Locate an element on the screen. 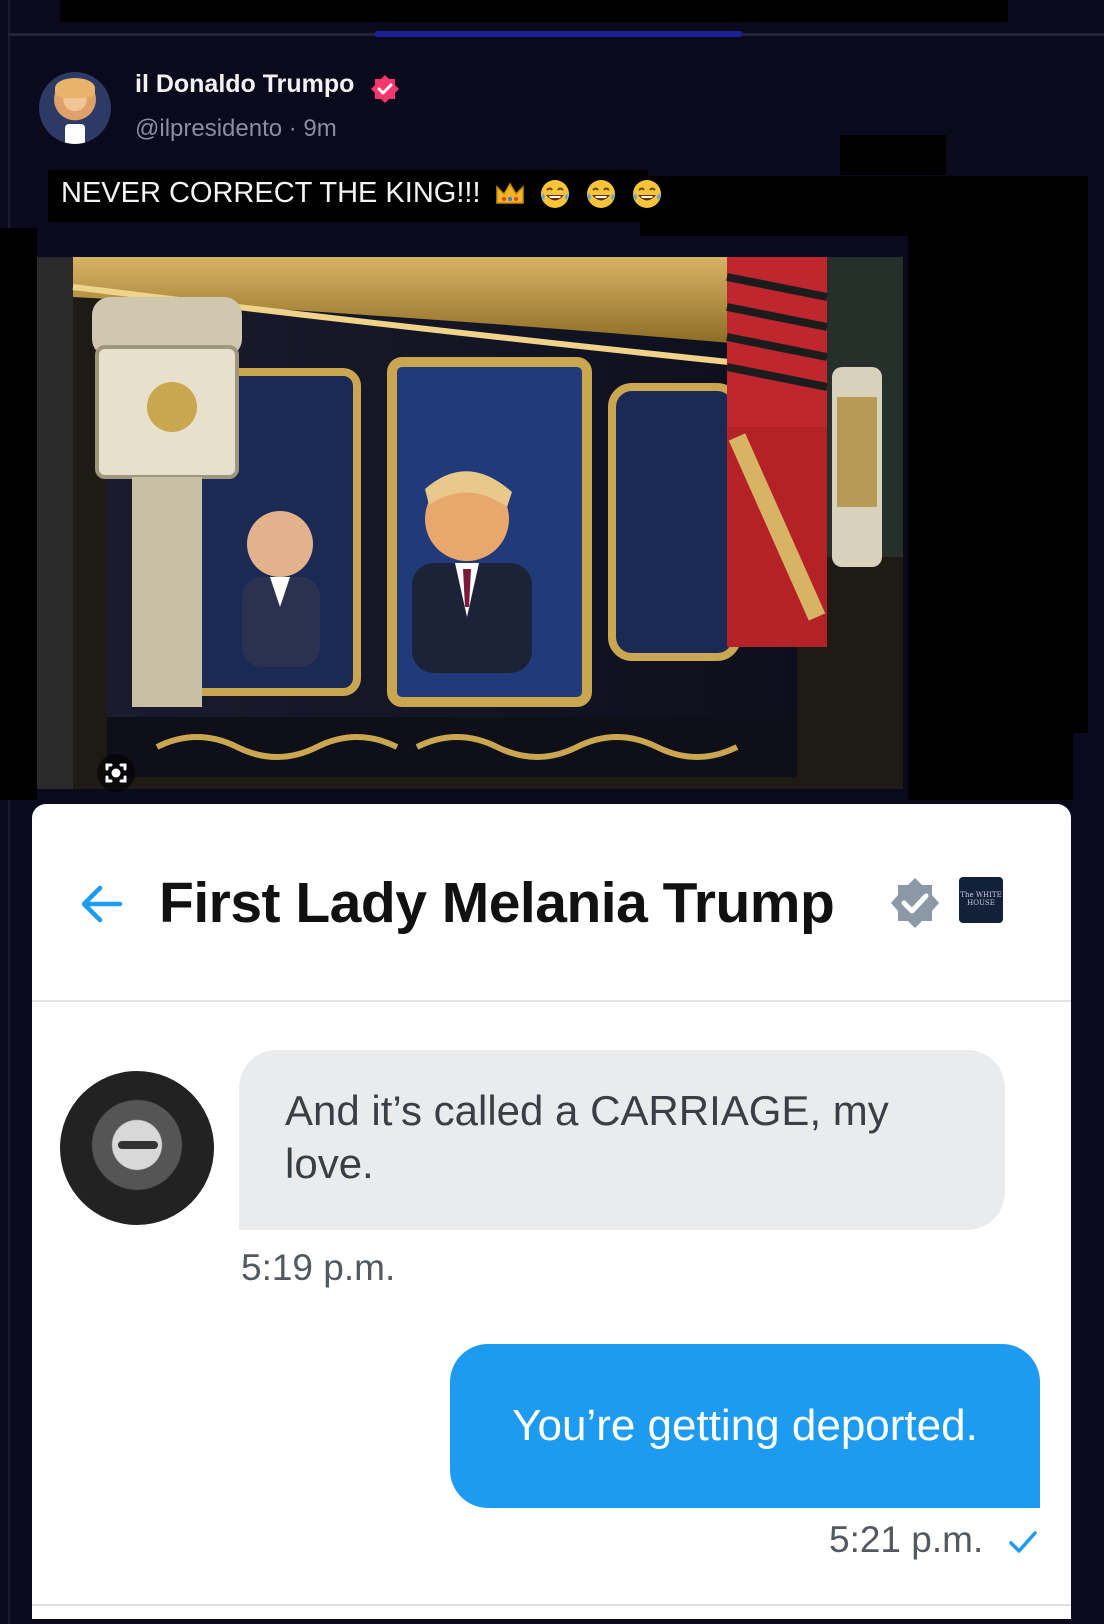 The image size is (1104, 1624). author-display-name: il Donaldo Trumpo is located at coordinates (244, 84).